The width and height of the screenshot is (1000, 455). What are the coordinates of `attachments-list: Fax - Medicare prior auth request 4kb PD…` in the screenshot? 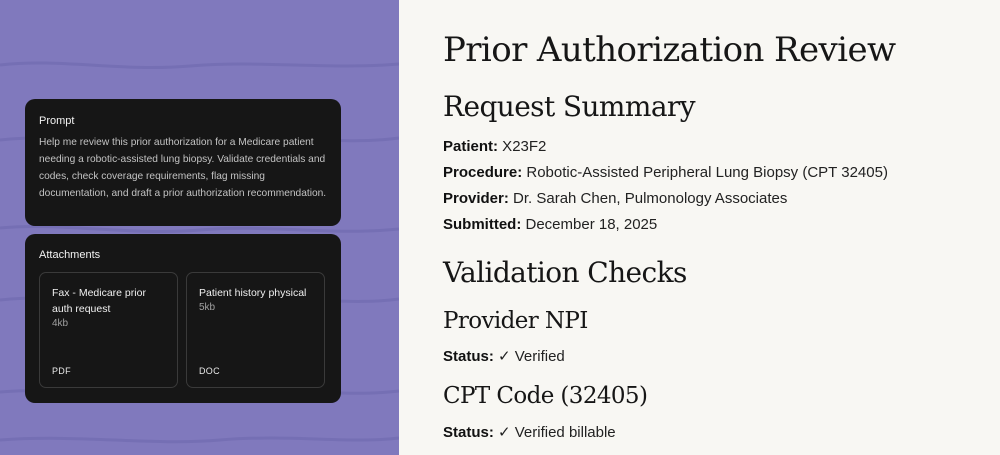 It's located at (182, 330).